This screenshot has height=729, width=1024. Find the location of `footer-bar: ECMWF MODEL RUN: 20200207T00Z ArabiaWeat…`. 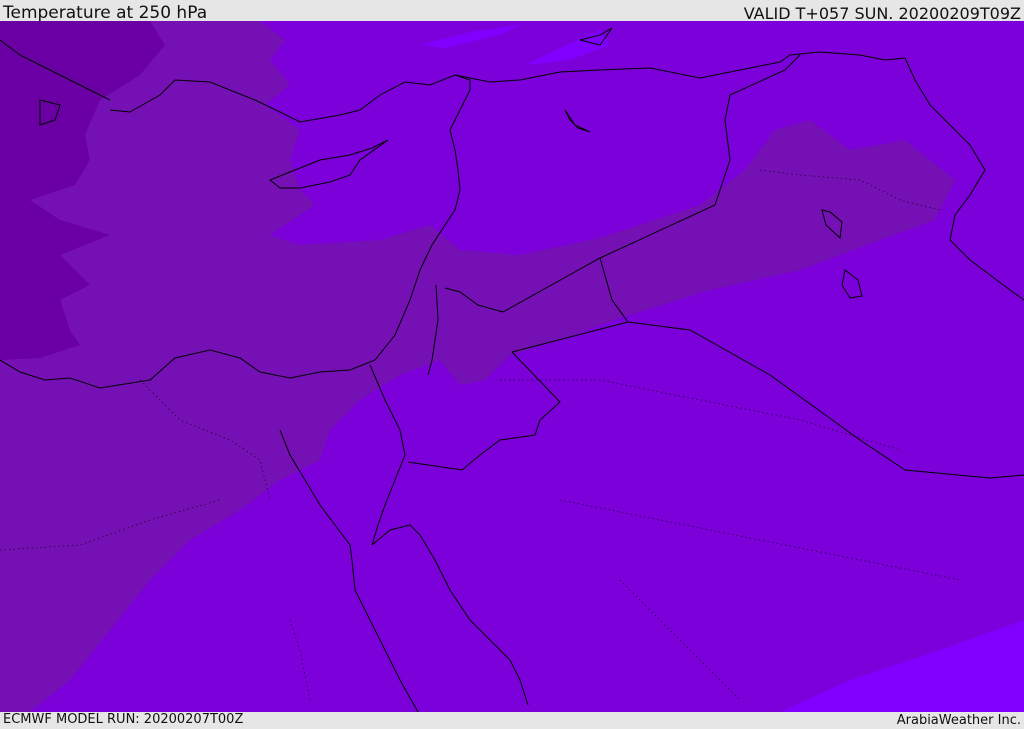

footer-bar: ECMWF MODEL RUN: 20200207T00Z ArabiaWeat… is located at coordinates (512, 720).